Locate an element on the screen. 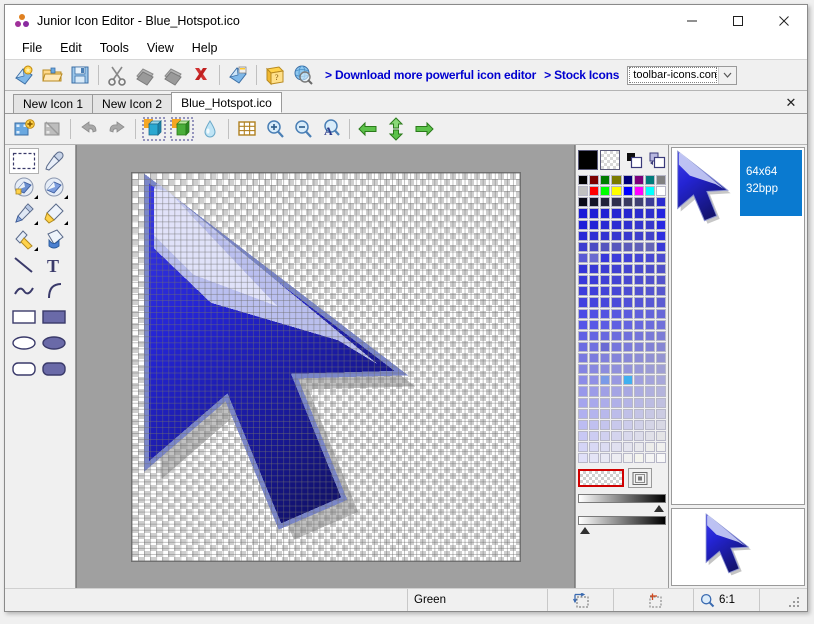 The height and width of the screenshot is (624, 814). tool-rounded-rect-filled is located at coordinates (54, 369).